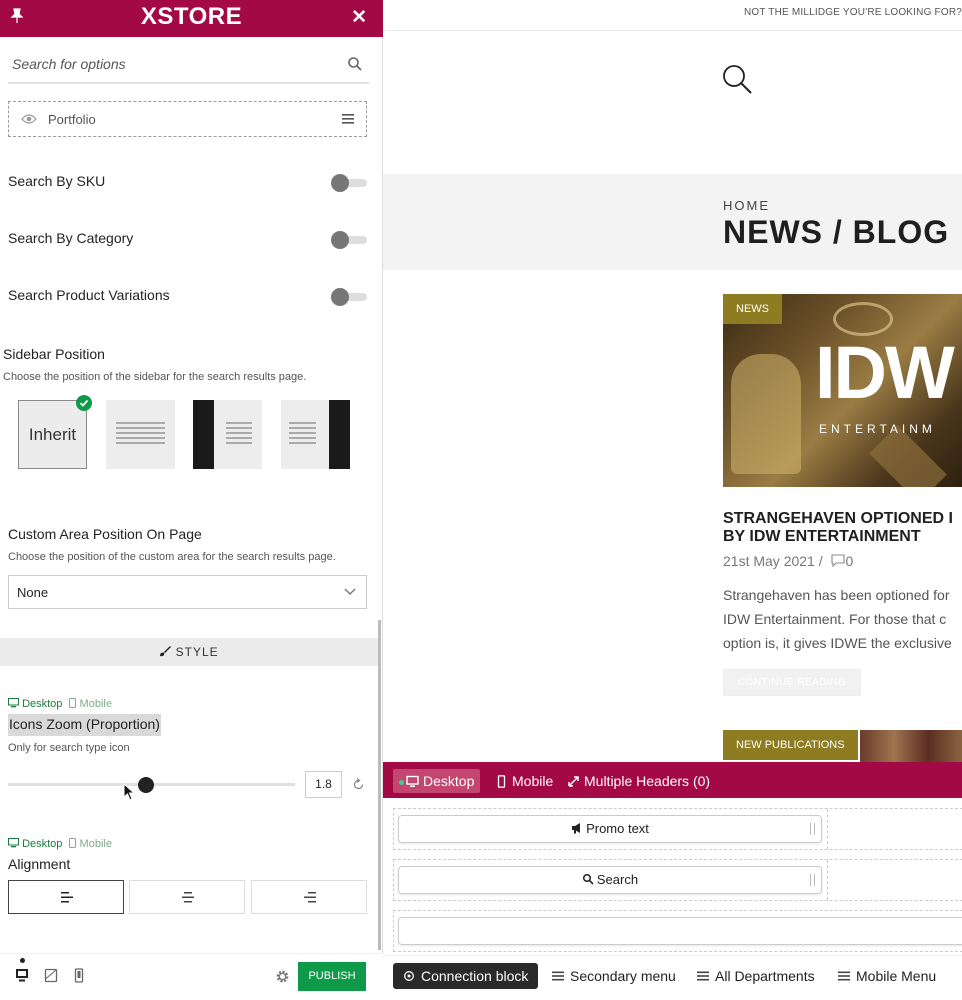  What do you see at coordinates (773, 561) in the screenshot?
I see `post-date: 21st May 2021 /` at bounding box center [773, 561].